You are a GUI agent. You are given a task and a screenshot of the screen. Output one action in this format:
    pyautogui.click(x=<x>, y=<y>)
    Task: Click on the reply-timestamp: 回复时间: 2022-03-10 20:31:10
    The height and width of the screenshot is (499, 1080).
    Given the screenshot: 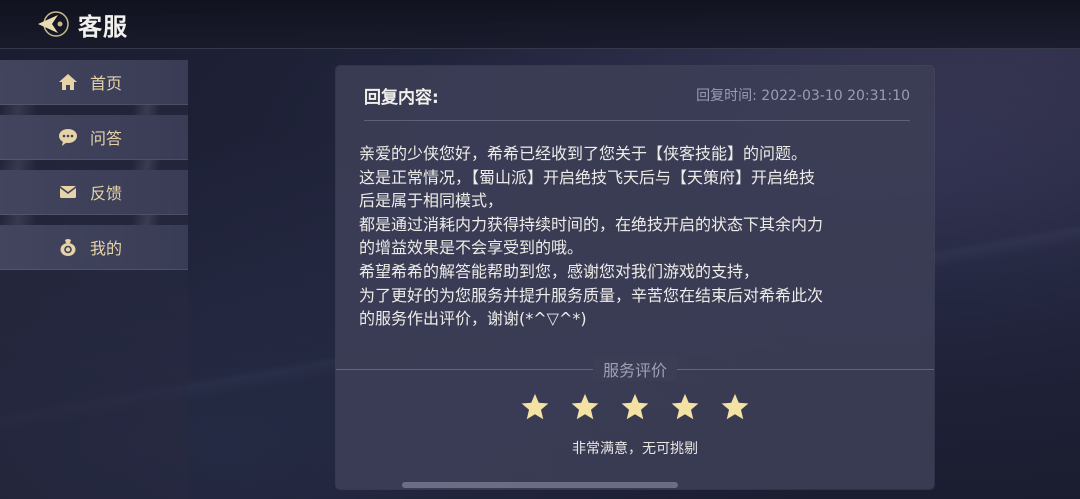 What is the action you would take?
    pyautogui.click(x=803, y=96)
    